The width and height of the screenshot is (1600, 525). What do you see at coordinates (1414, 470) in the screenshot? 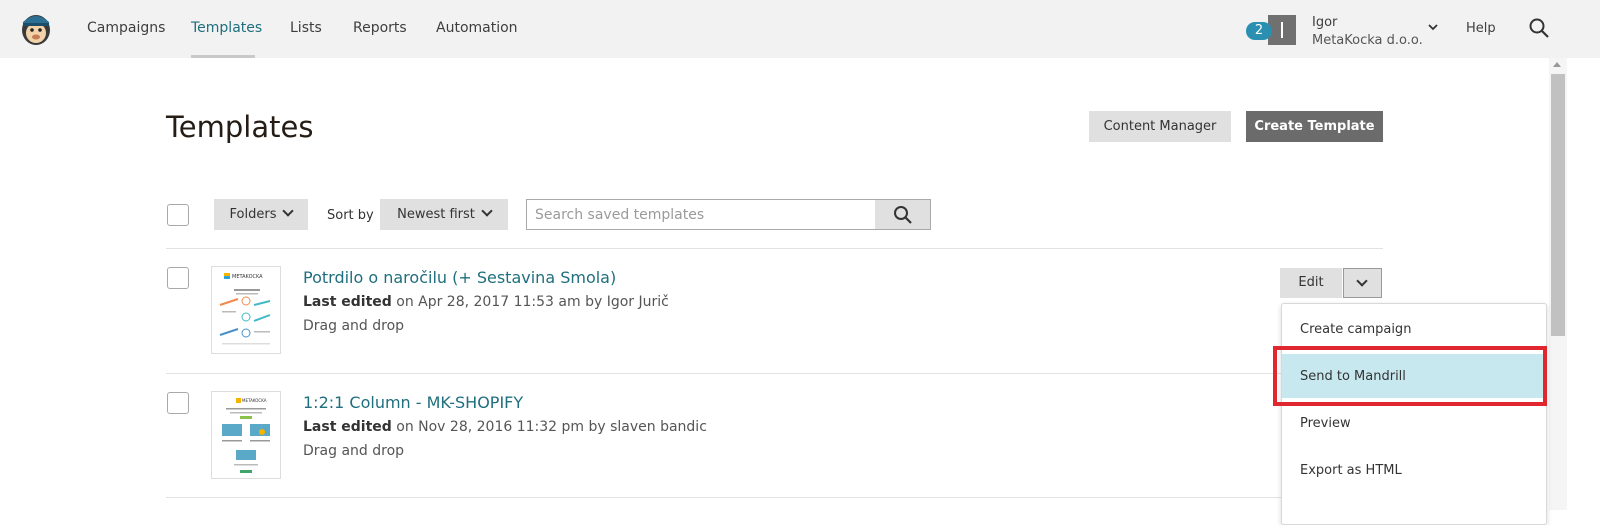
I see `menu-item-export-html: Export as HTML` at bounding box center [1414, 470].